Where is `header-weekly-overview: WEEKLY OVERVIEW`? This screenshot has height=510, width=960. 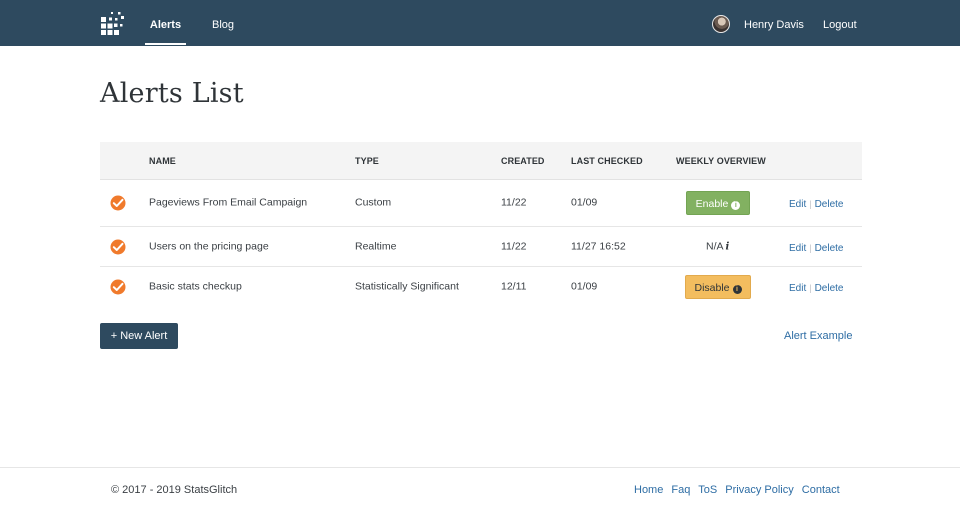 header-weekly-overview: WEEKLY OVERVIEW is located at coordinates (721, 161).